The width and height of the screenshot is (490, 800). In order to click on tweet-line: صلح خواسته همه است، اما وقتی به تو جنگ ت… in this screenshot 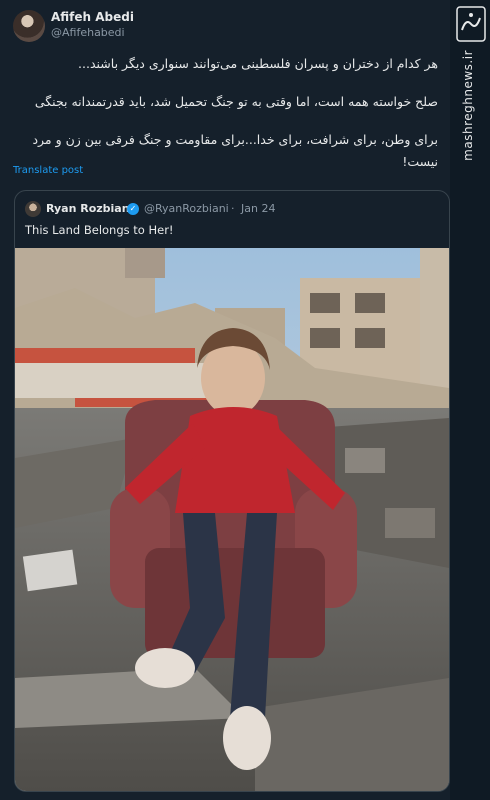, I will do `click(236, 101)`.